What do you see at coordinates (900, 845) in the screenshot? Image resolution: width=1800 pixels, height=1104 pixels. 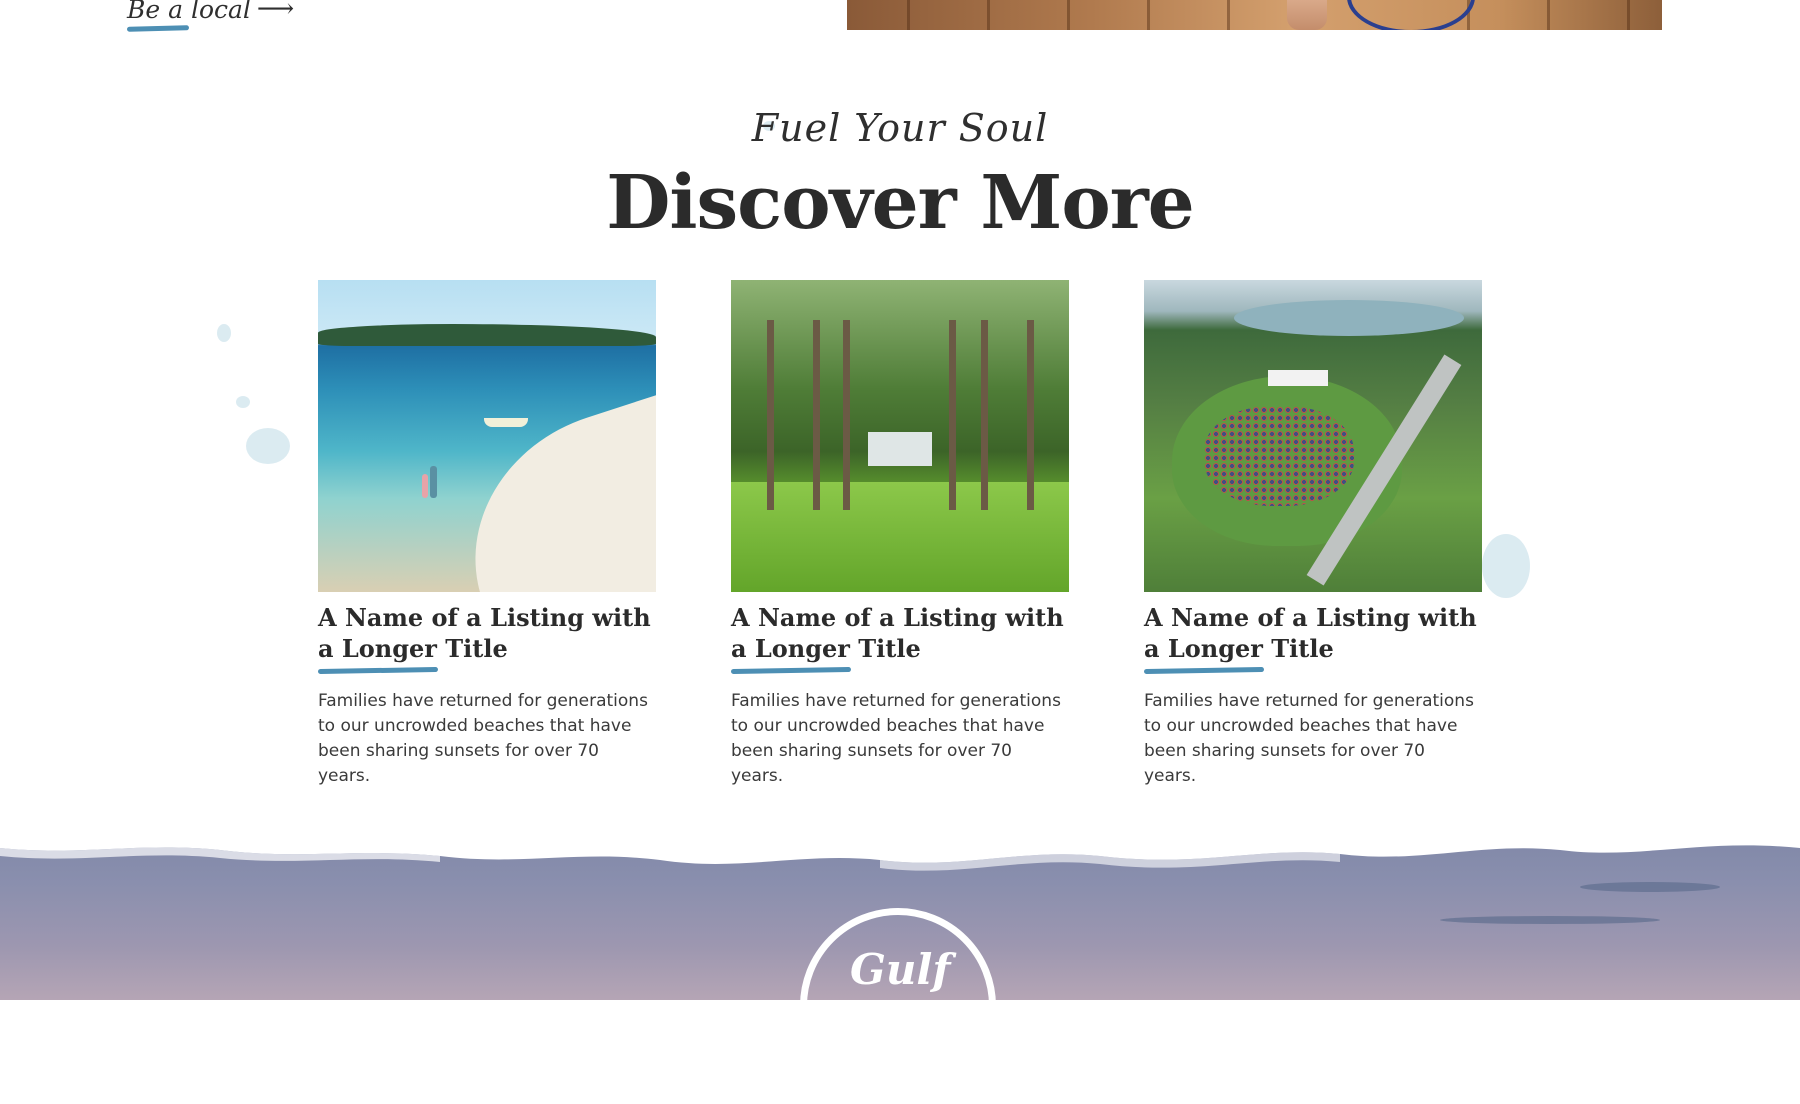 I see `brush-stroke-edge` at bounding box center [900, 845].